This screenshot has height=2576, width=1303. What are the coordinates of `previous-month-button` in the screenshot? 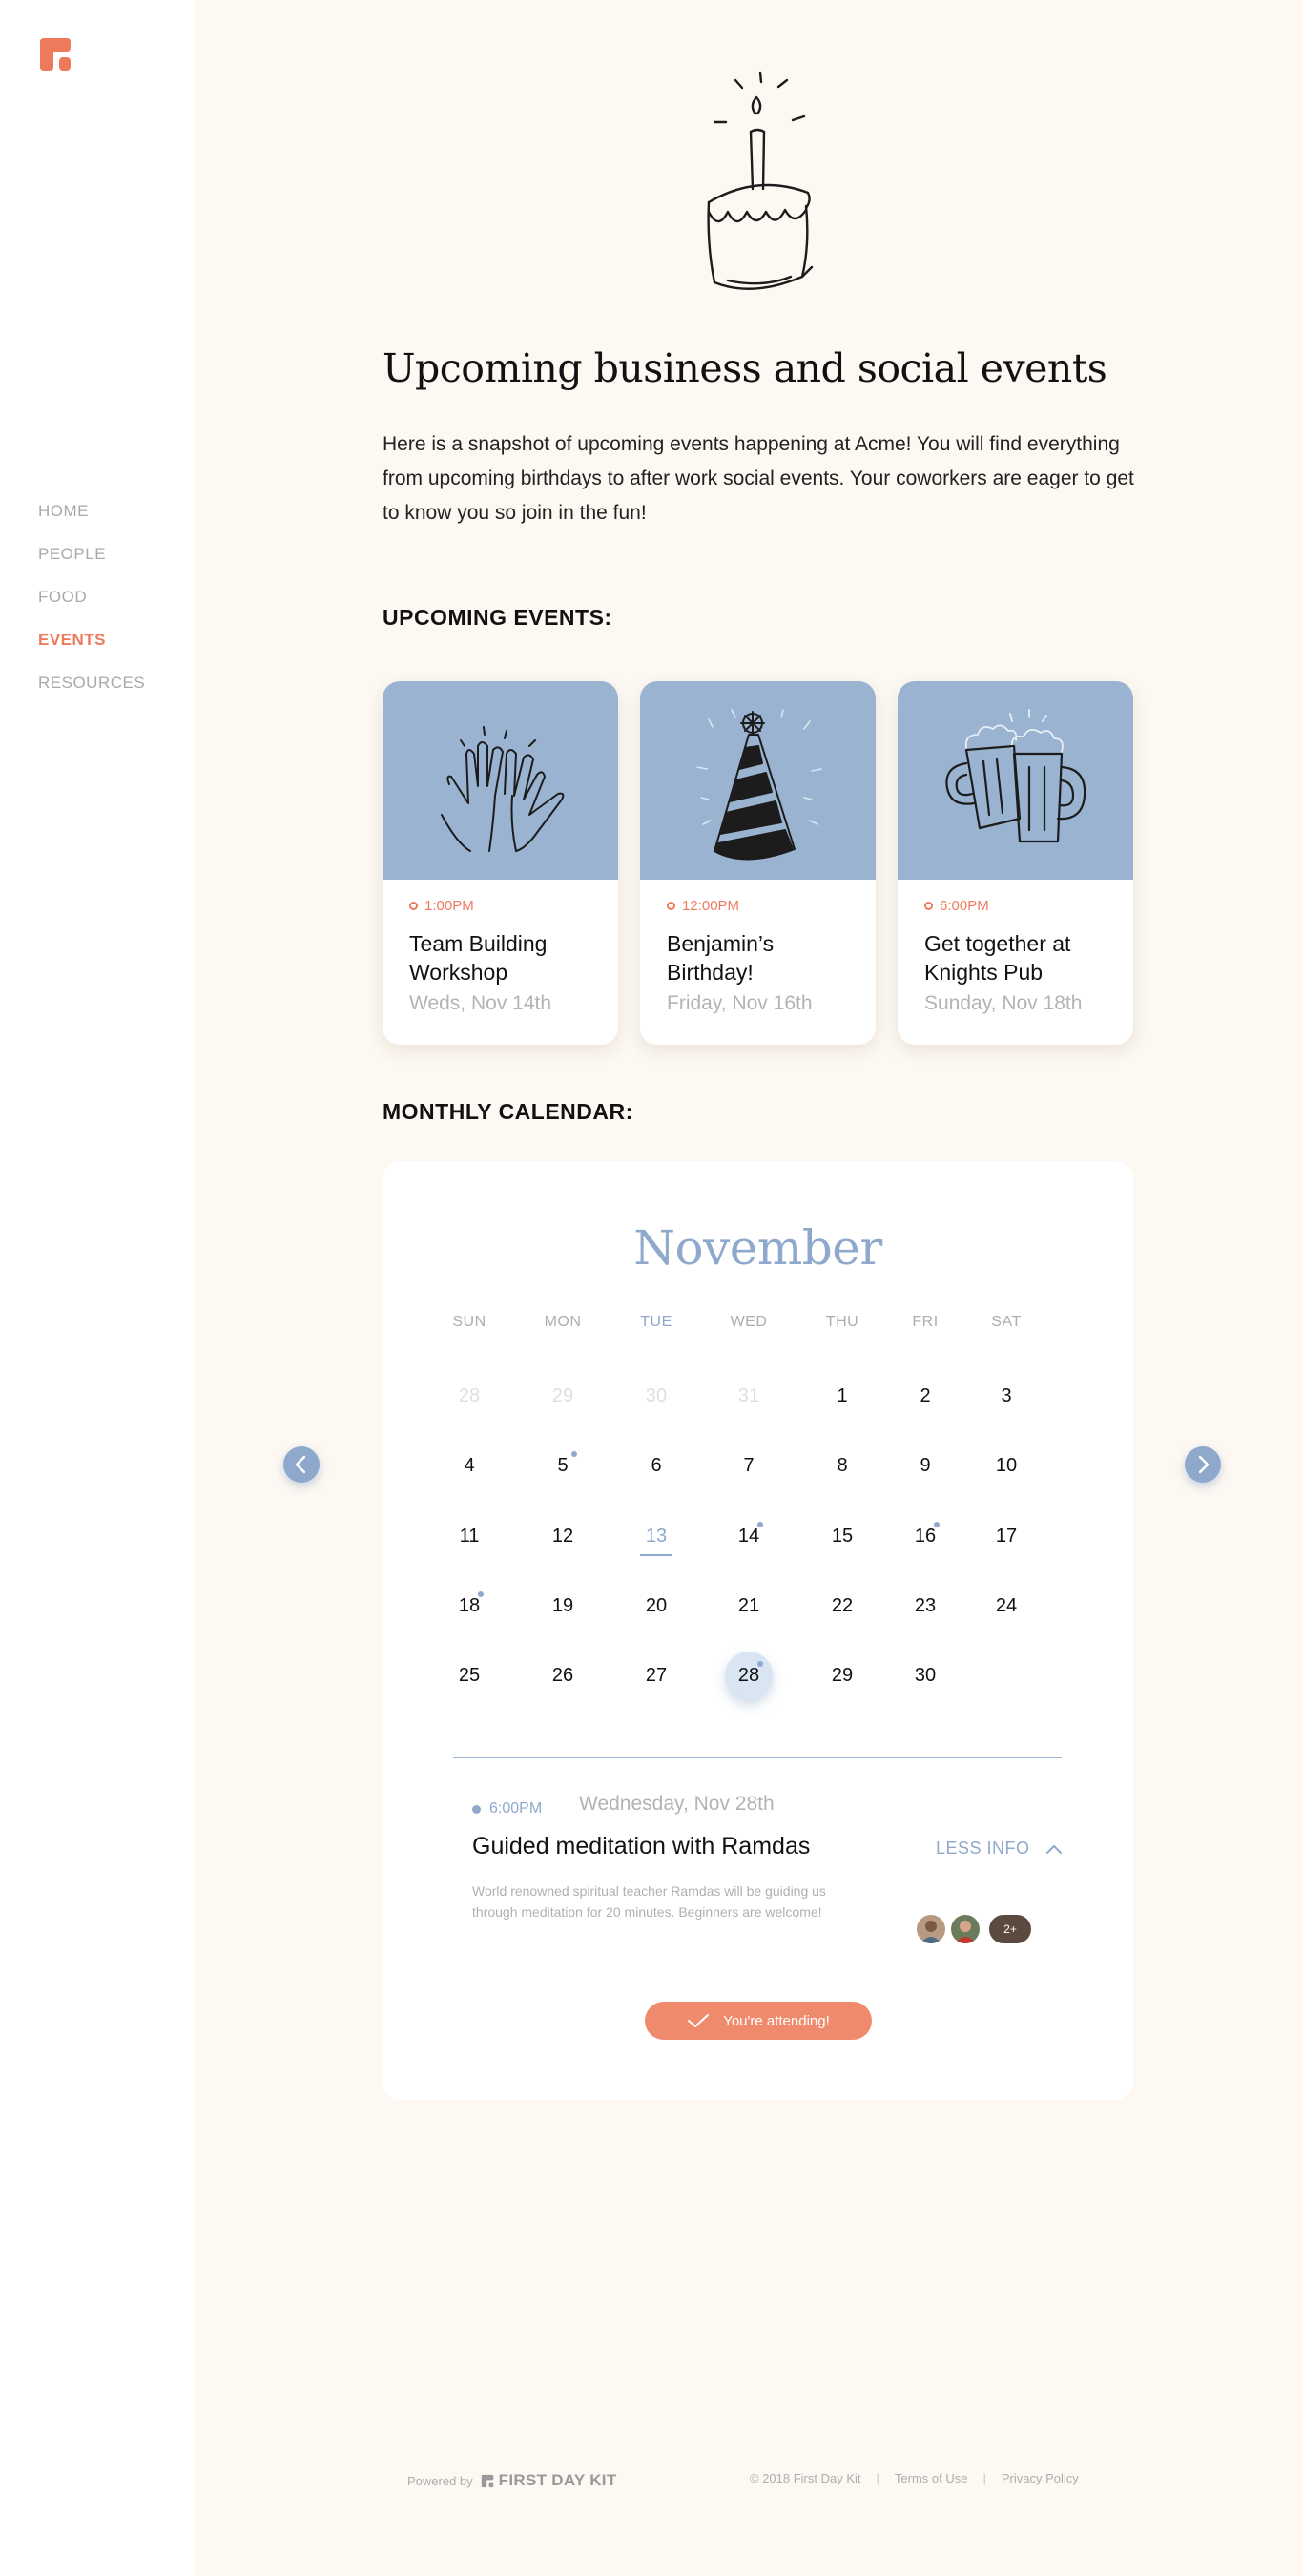 It's located at (301, 1464).